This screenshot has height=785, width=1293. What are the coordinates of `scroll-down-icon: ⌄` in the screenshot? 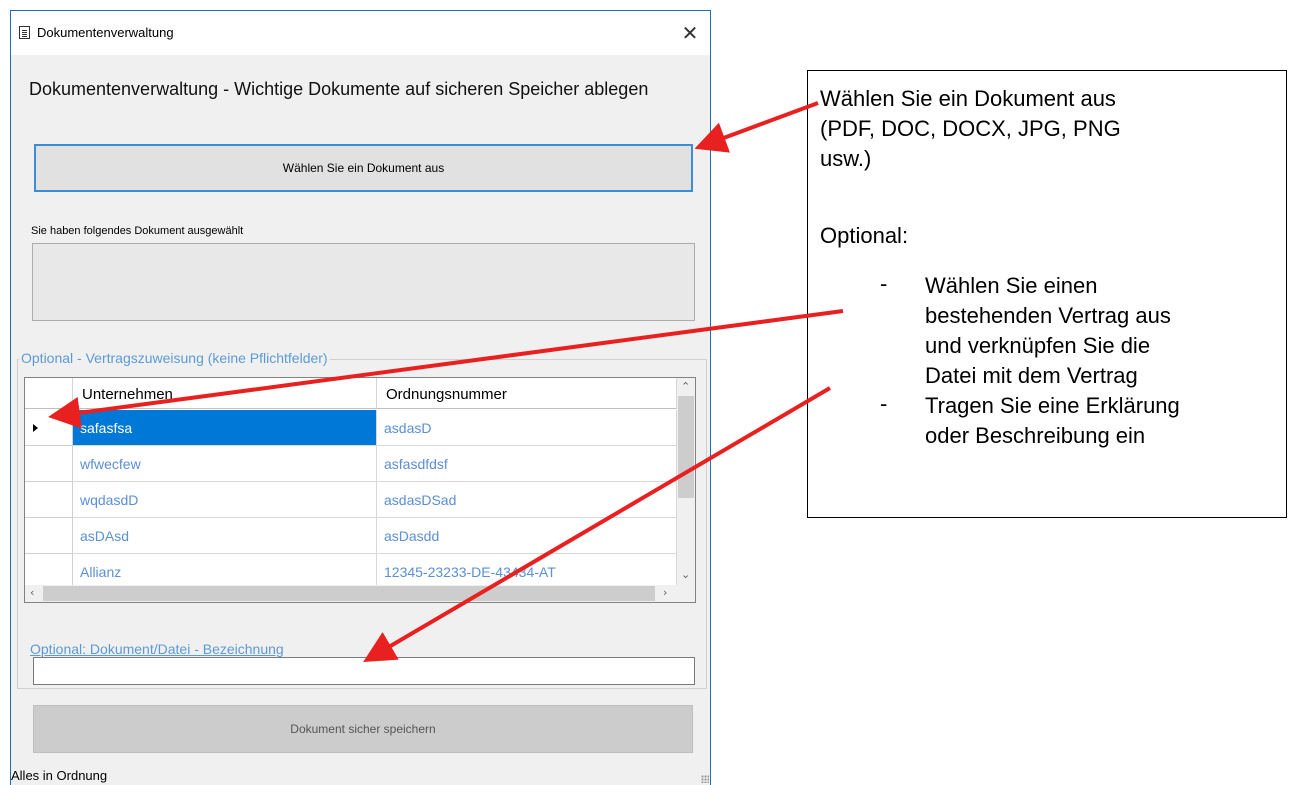 It's located at (685, 574).